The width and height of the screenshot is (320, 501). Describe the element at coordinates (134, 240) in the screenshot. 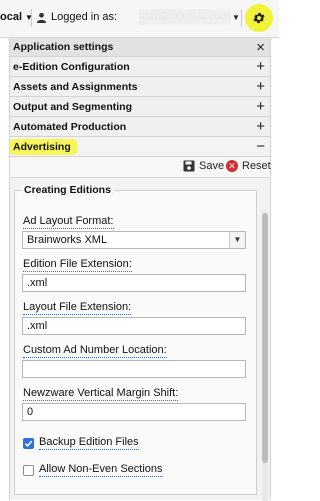

I see `ad-layout-format-select: Brainworks XML ▼` at that location.